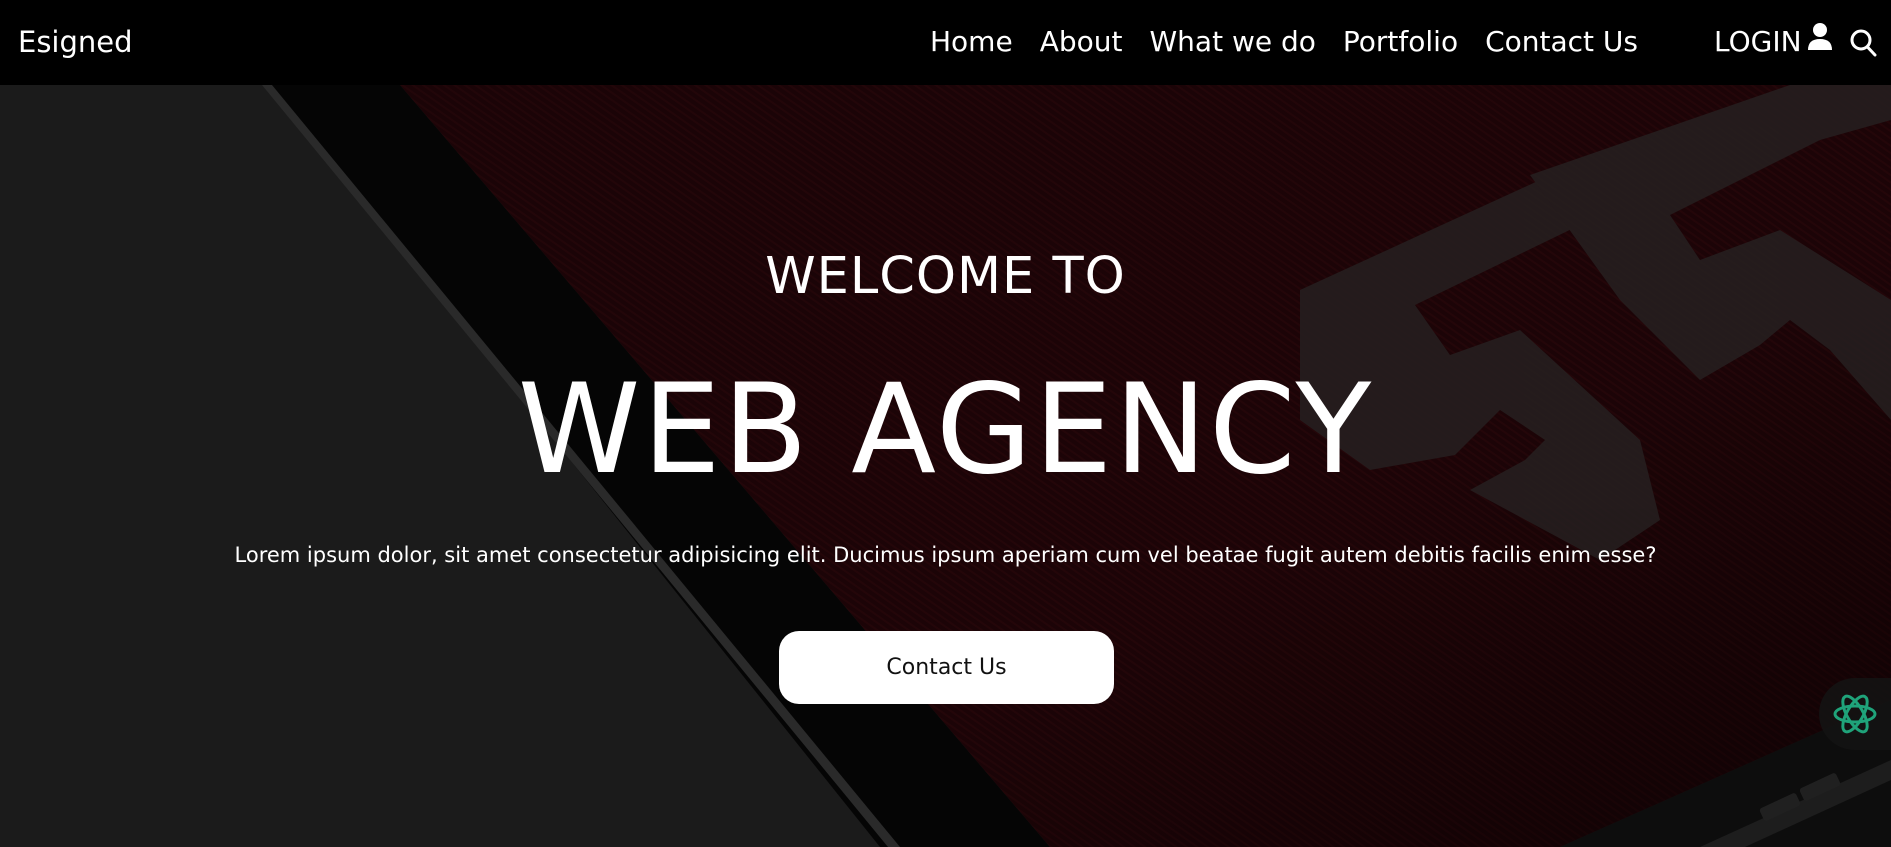 This screenshot has width=1891, height=847. I want to click on nav-link-contact-us: Contact Us, so click(1561, 41).